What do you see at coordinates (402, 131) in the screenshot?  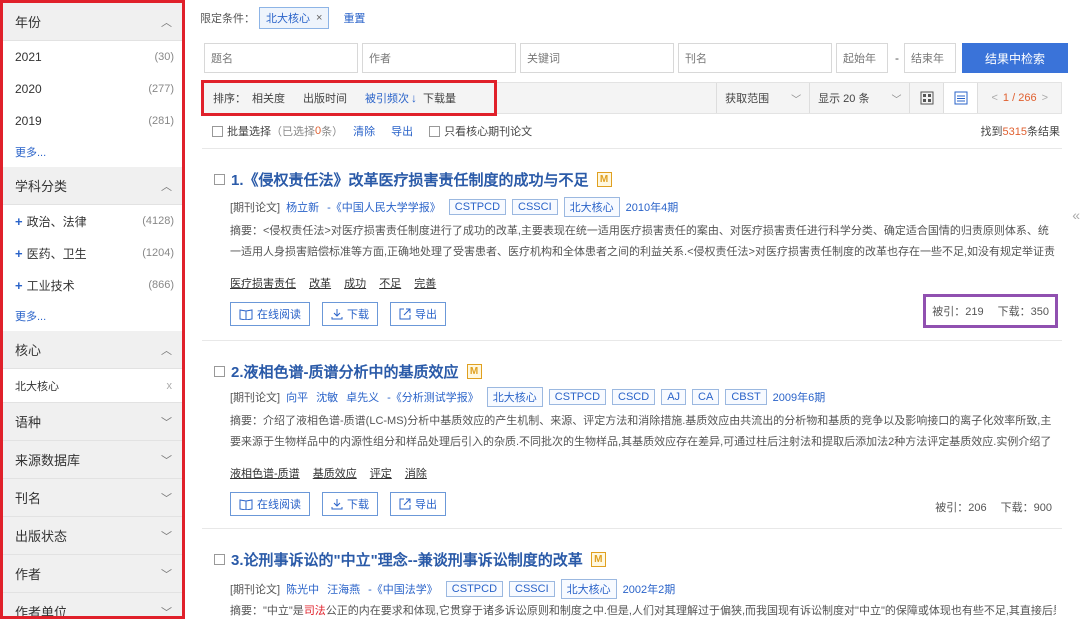 I see `export-link: 导出` at bounding box center [402, 131].